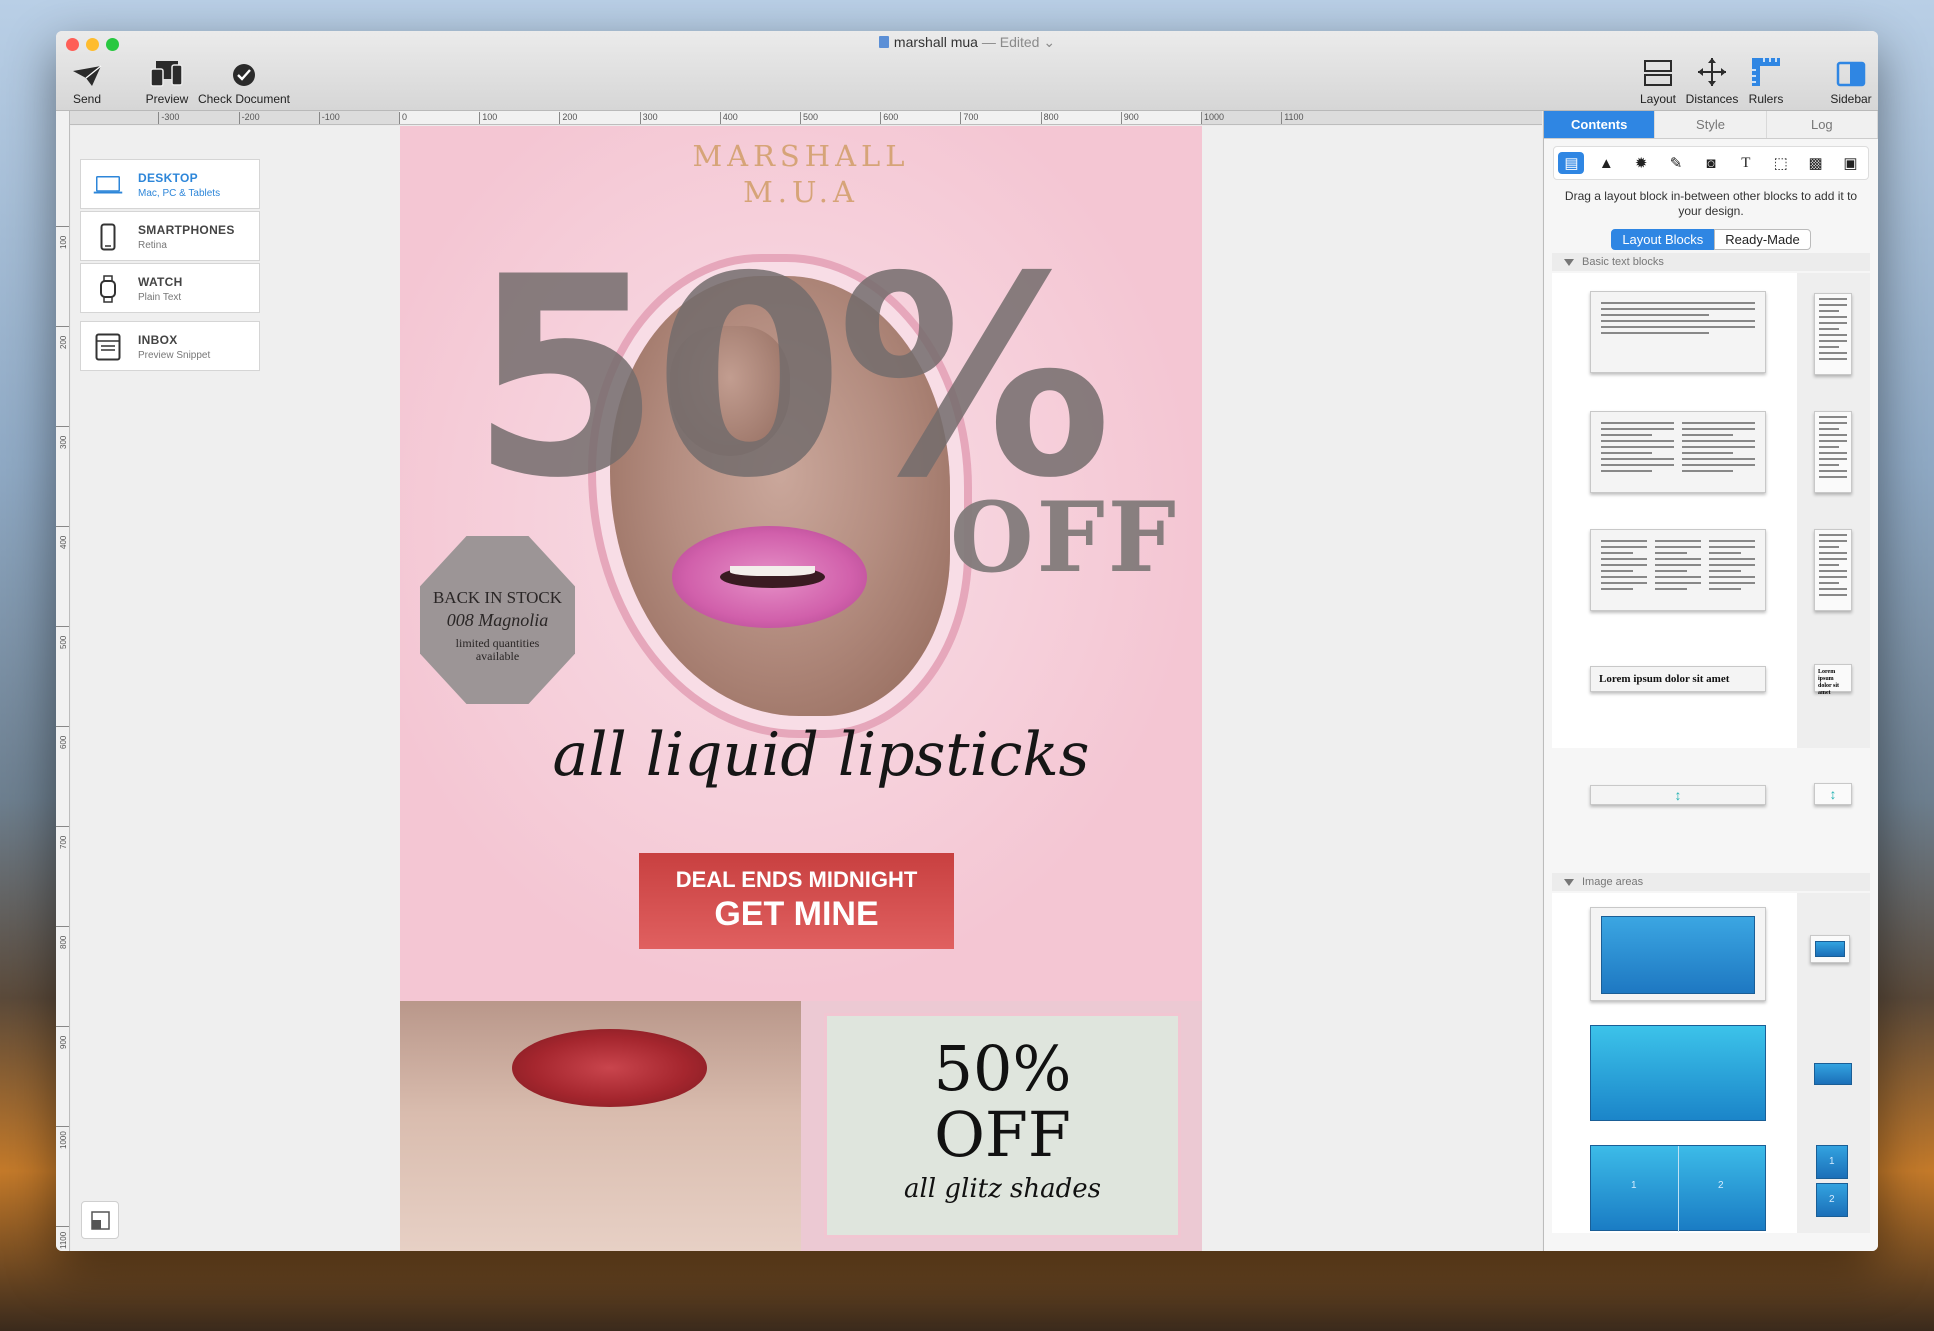  What do you see at coordinates (167, 81) in the screenshot?
I see `preview-button: Preview` at bounding box center [167, 81].